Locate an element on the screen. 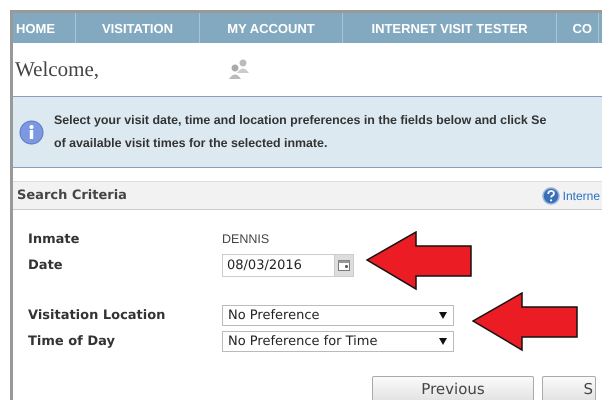 The image size is (602, 400). info-icon is located at coordinates (31, 132).